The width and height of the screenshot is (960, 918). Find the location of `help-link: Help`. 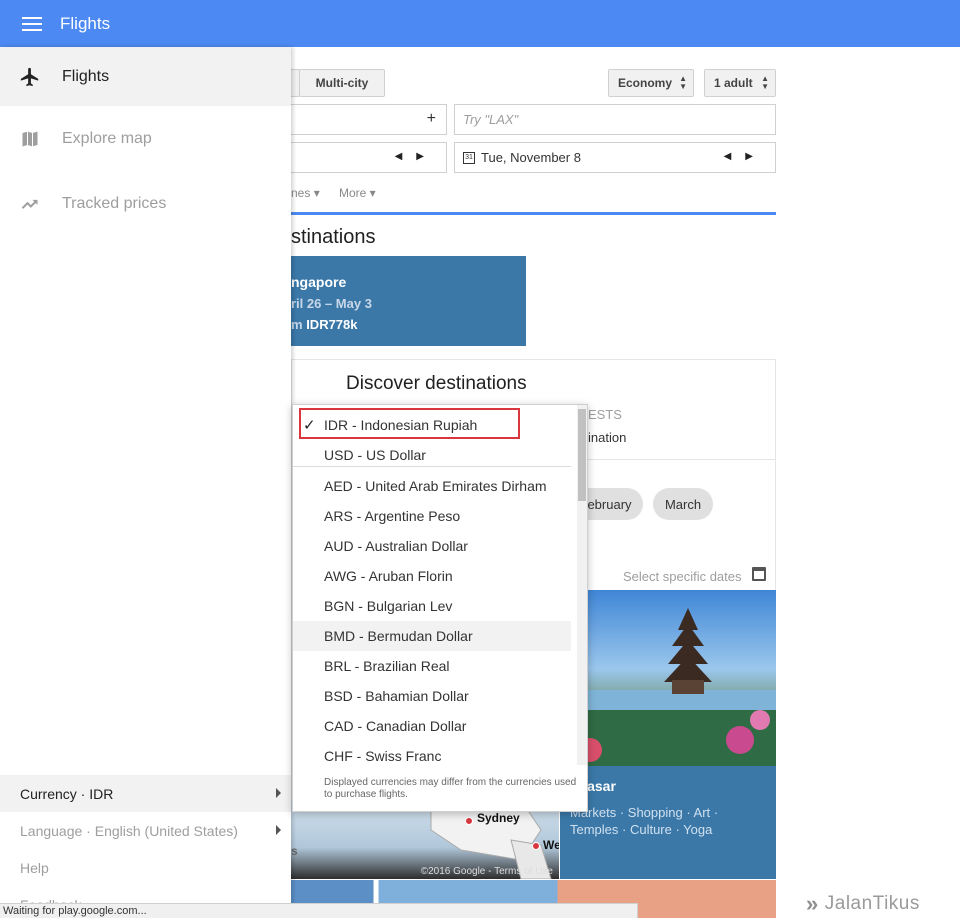

help-link: Help is located at coordinates (145, 867).